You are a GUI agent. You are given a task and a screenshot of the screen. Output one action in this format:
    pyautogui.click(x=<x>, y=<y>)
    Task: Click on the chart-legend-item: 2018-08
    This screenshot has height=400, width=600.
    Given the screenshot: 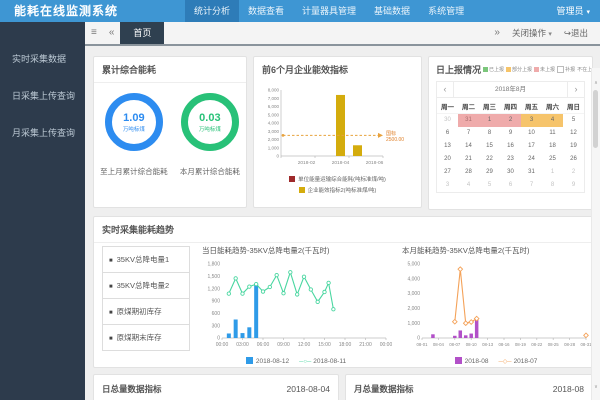 What is the action you would take?
    pyautogui.click(x=471, y=361)
    